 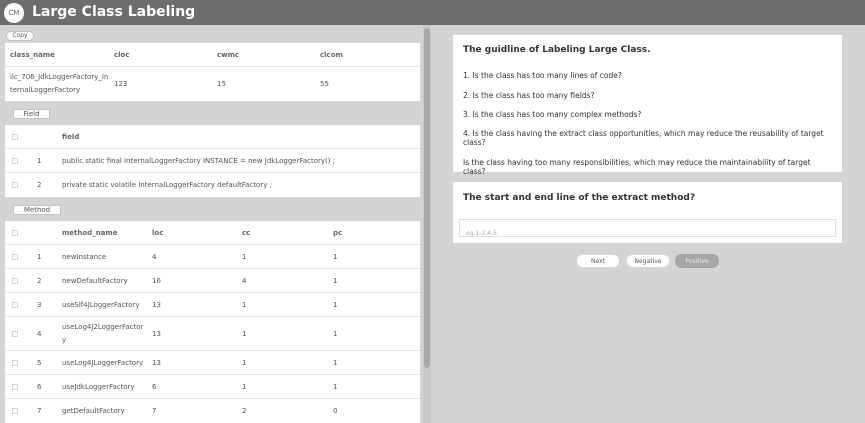 I want to click on col-loc: loc, so click(x=158, y=233).